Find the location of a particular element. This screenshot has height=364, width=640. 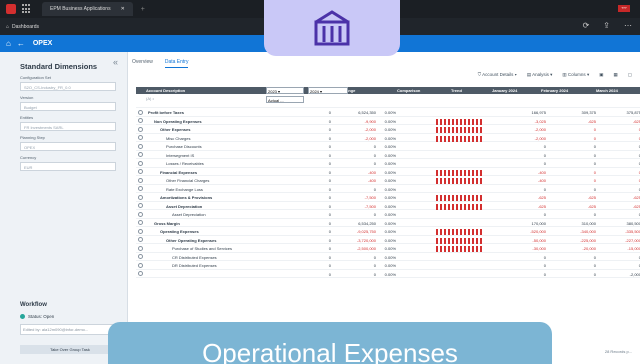

cell-jan: -625 is located at coordinates (523, 197).